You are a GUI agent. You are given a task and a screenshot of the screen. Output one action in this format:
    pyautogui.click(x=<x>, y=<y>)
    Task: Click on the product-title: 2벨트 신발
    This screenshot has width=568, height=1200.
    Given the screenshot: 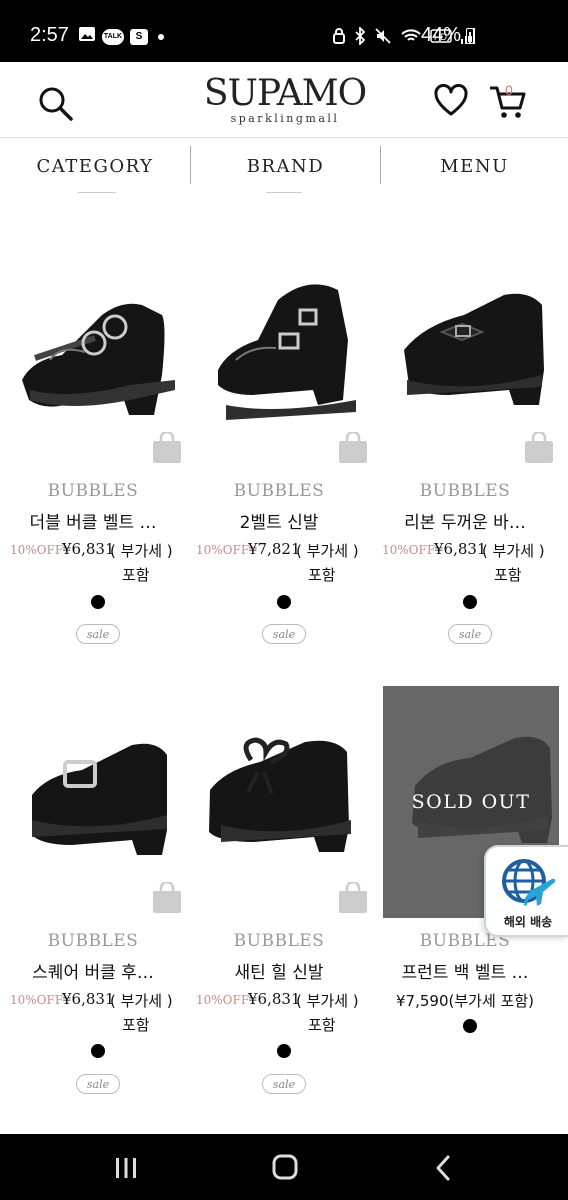 What is the action you would take?
    pyautogui.click(x=279, y=520)
    